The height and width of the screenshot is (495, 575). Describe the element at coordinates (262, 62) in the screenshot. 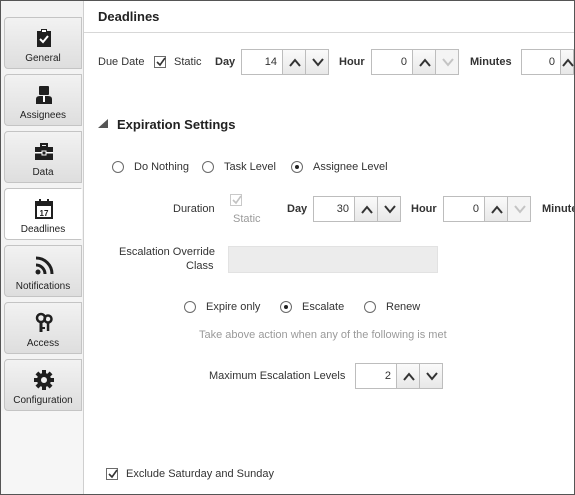

I see `due-date-day-input: 14` at that location.